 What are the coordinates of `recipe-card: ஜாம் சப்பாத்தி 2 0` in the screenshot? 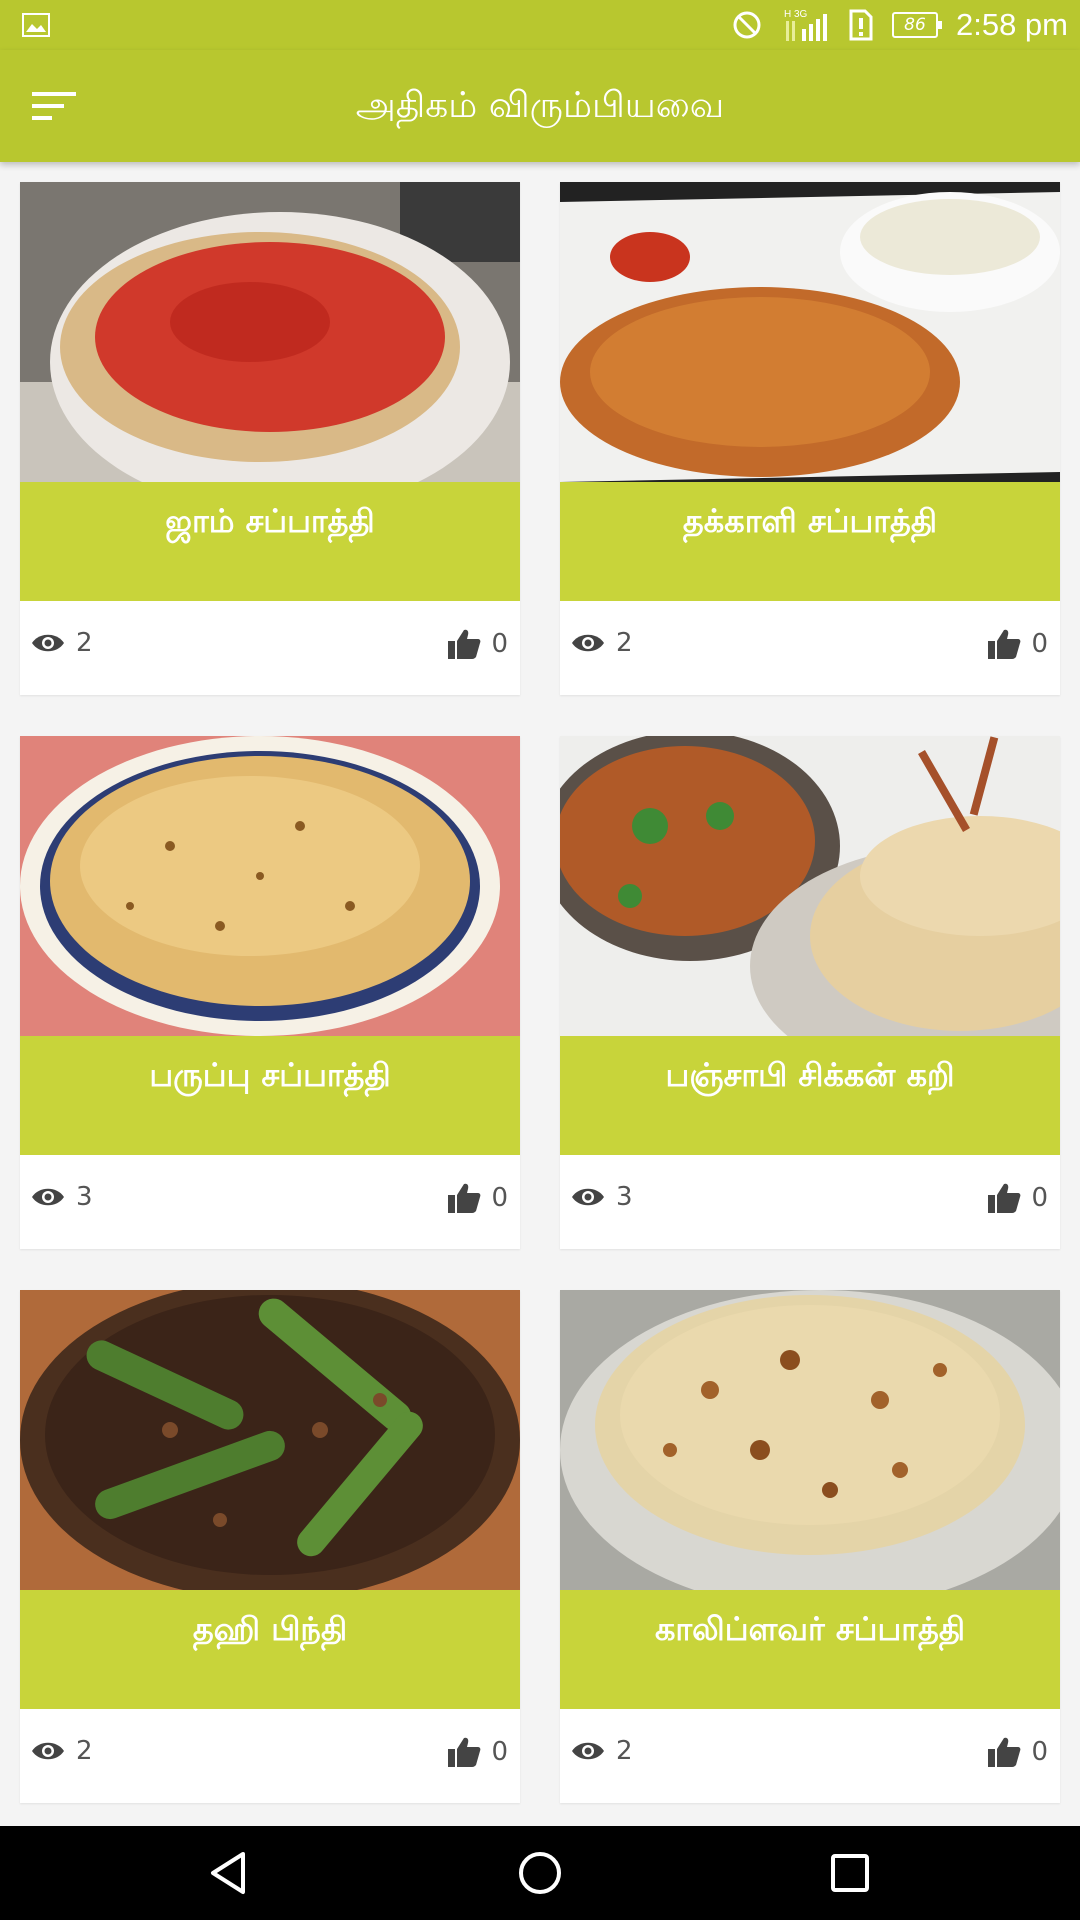 It's located at (270, 438).